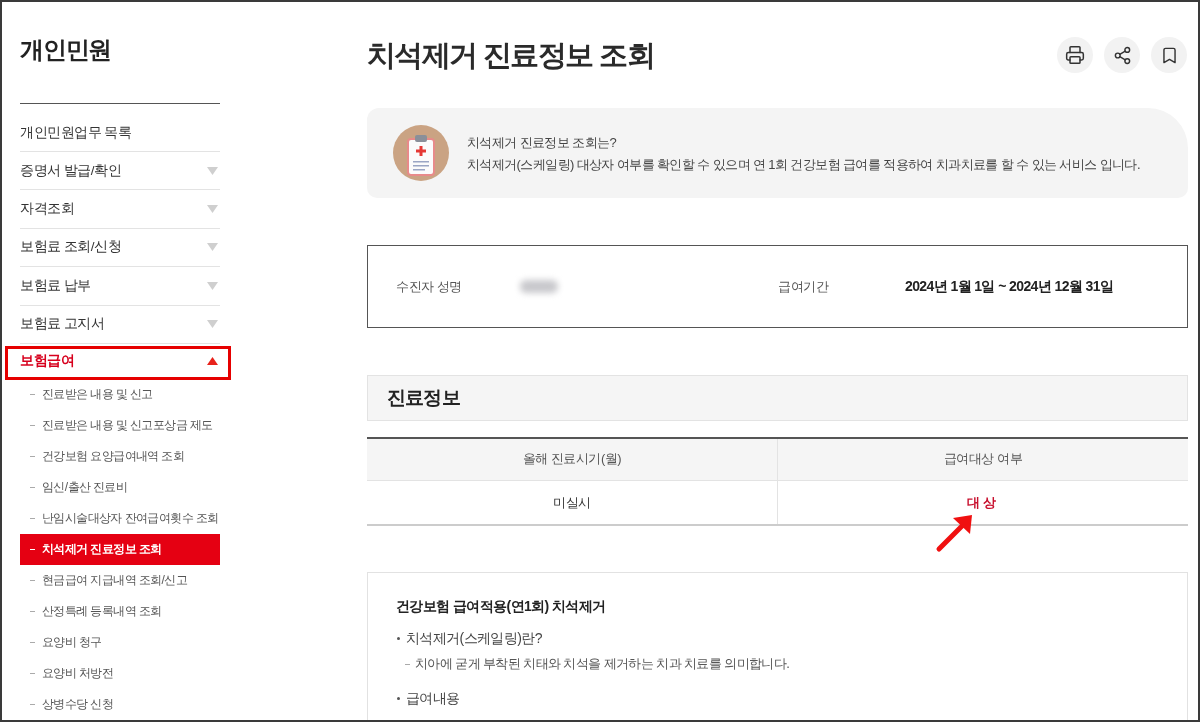 This screenshot has height=722, width=1200. Describe the element at coordinates (66, 50) in the screenshot. I see `sidebar-title: 개인민원` at that location.